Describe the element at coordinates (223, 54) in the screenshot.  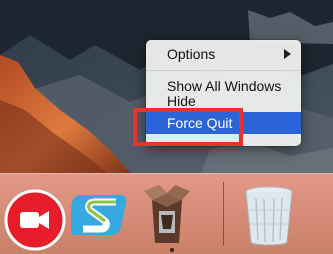
I see `menu-item-options: Options` at that location.